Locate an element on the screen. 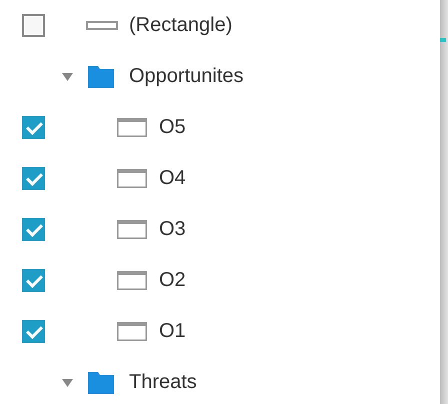 This screenshot has height=404, width=448. layer-name: (Rectangle) is located at coordinates (180, 25).